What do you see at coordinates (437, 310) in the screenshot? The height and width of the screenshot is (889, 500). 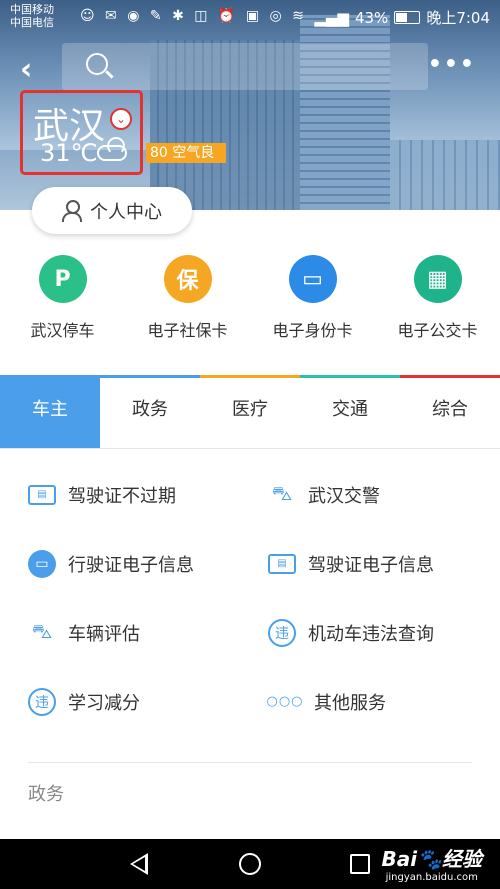 I see `quick-service-bus-card: ▦ 电子公交卡` at bounding box center [437, 310].